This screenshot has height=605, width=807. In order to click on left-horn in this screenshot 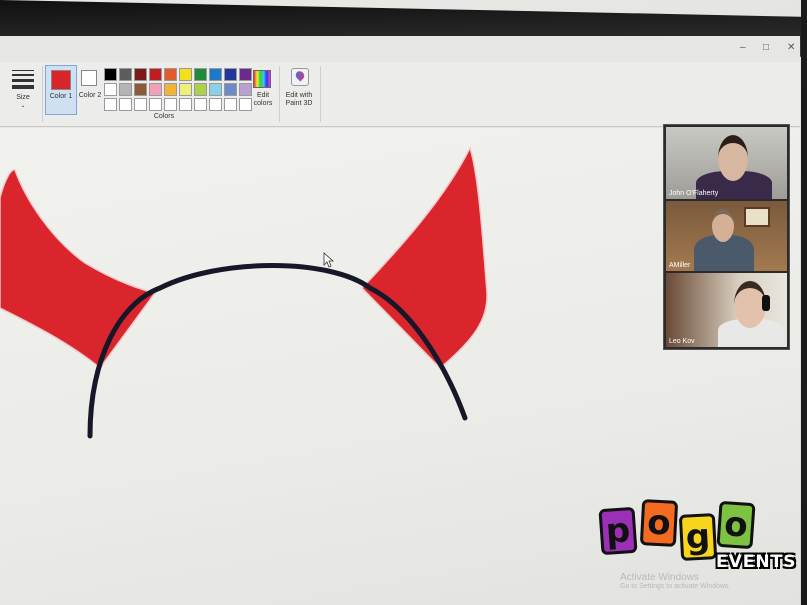, I will do `click(78, 269)`.